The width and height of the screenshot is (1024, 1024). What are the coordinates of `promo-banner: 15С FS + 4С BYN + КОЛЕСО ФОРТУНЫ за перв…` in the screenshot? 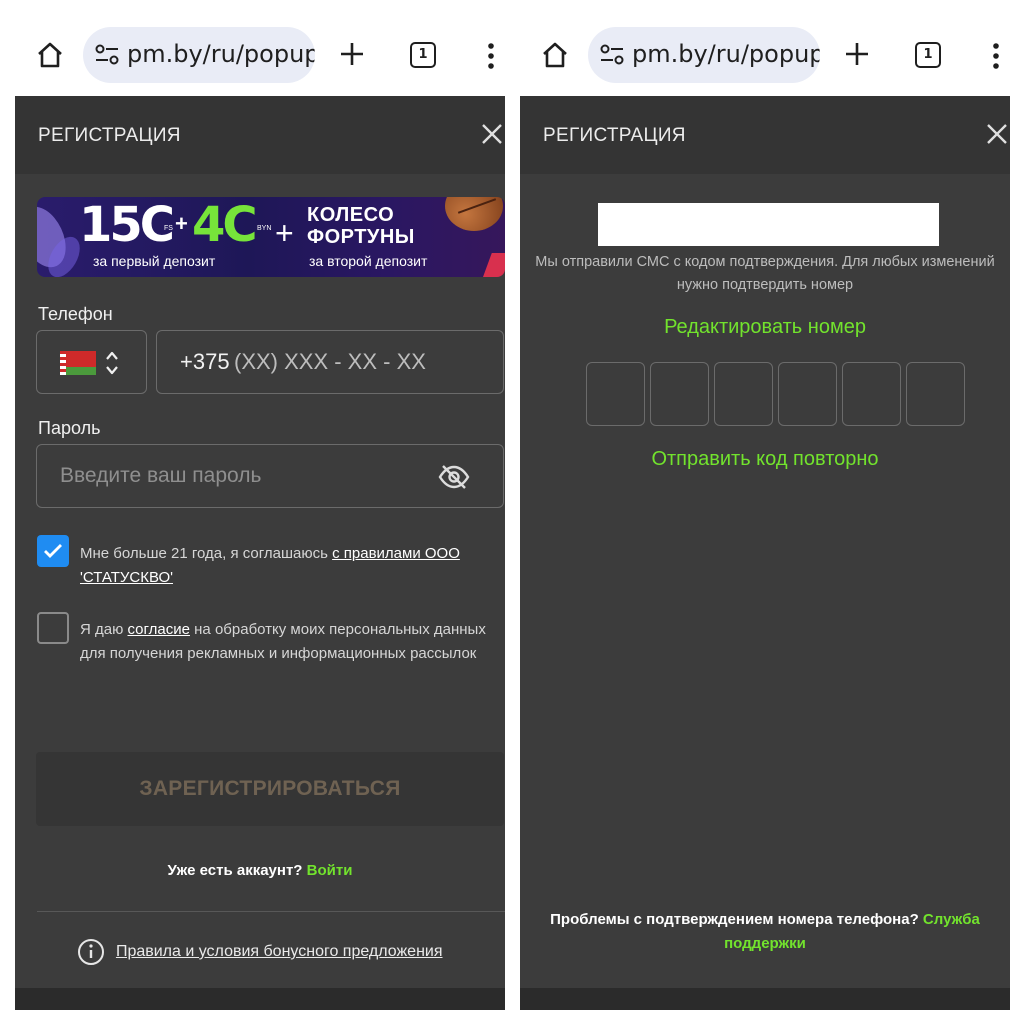 It's located at (271, 237).